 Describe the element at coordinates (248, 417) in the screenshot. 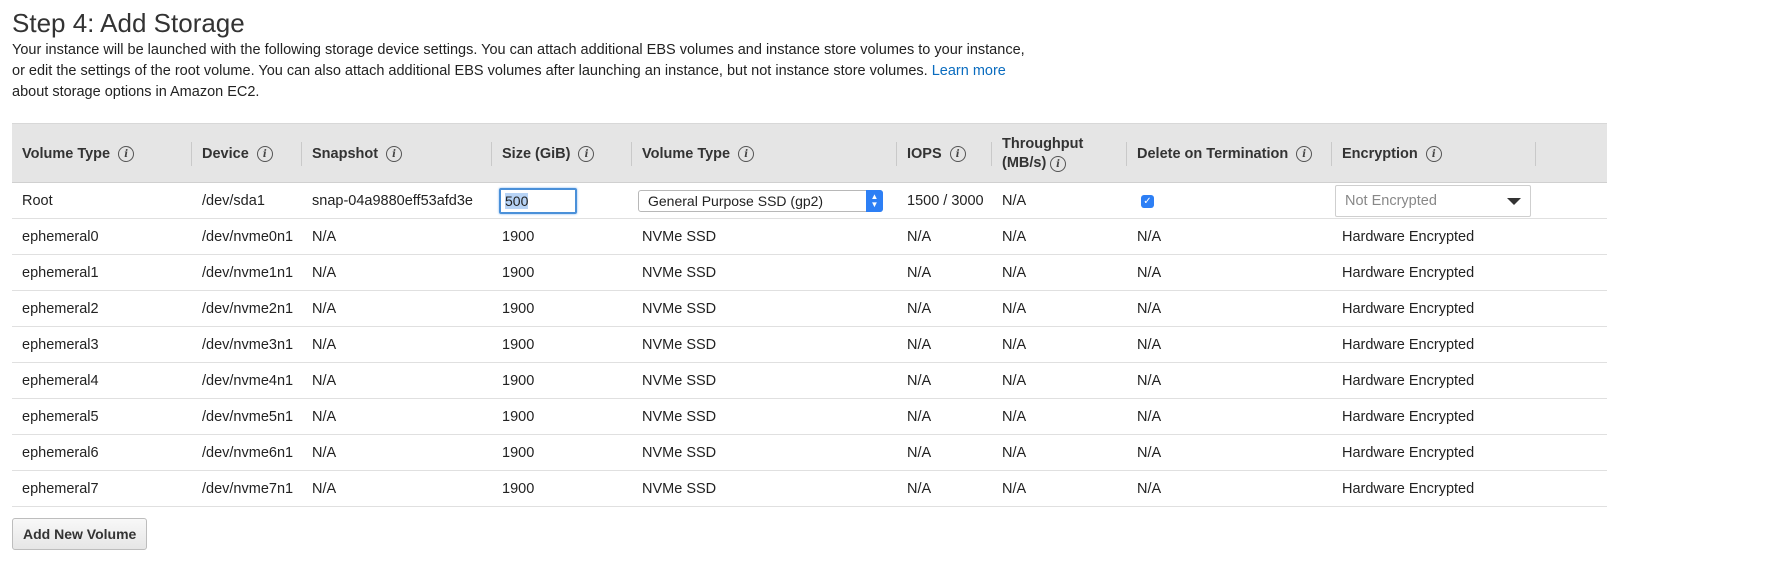

I see `cell-device: /dev/nvme5n1` at that location.